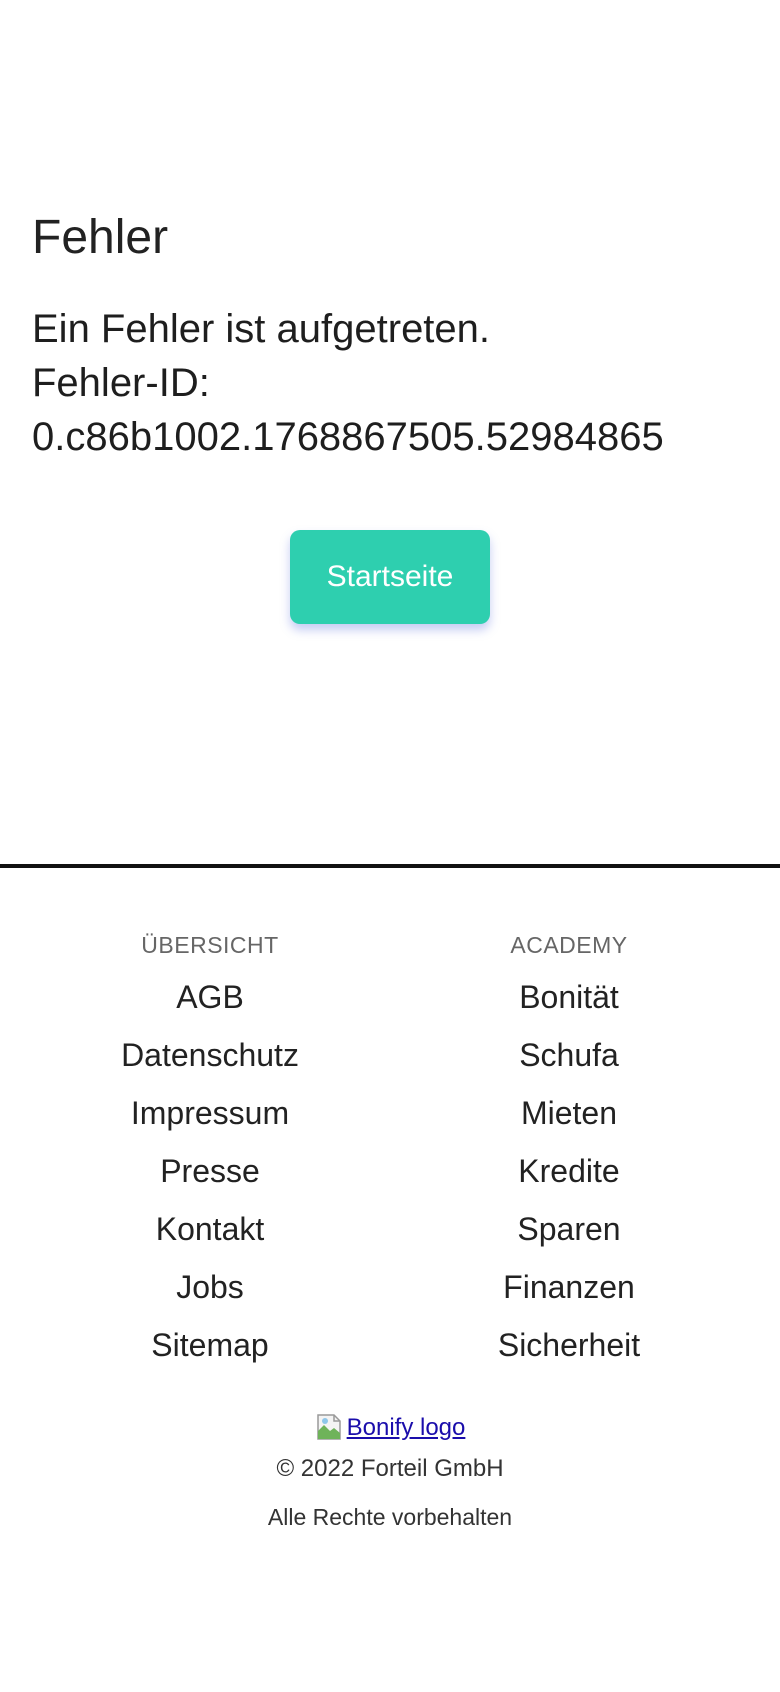 This screenshot has width=780, height=1692. Describe the element at coordinates (569, 1171) in the screenshot. I see `footer-link-kredite: Kredite` at that location.